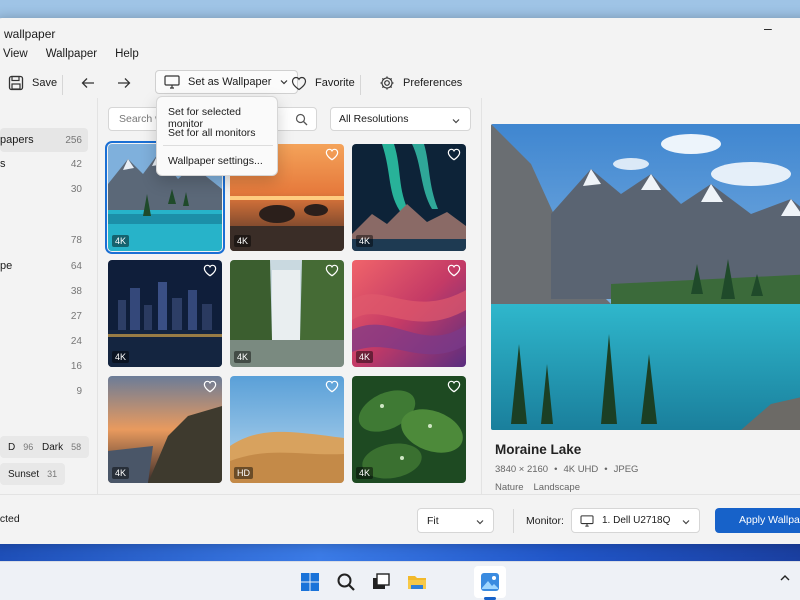  I want to click on tag-label: Dark, so click(53, 447).